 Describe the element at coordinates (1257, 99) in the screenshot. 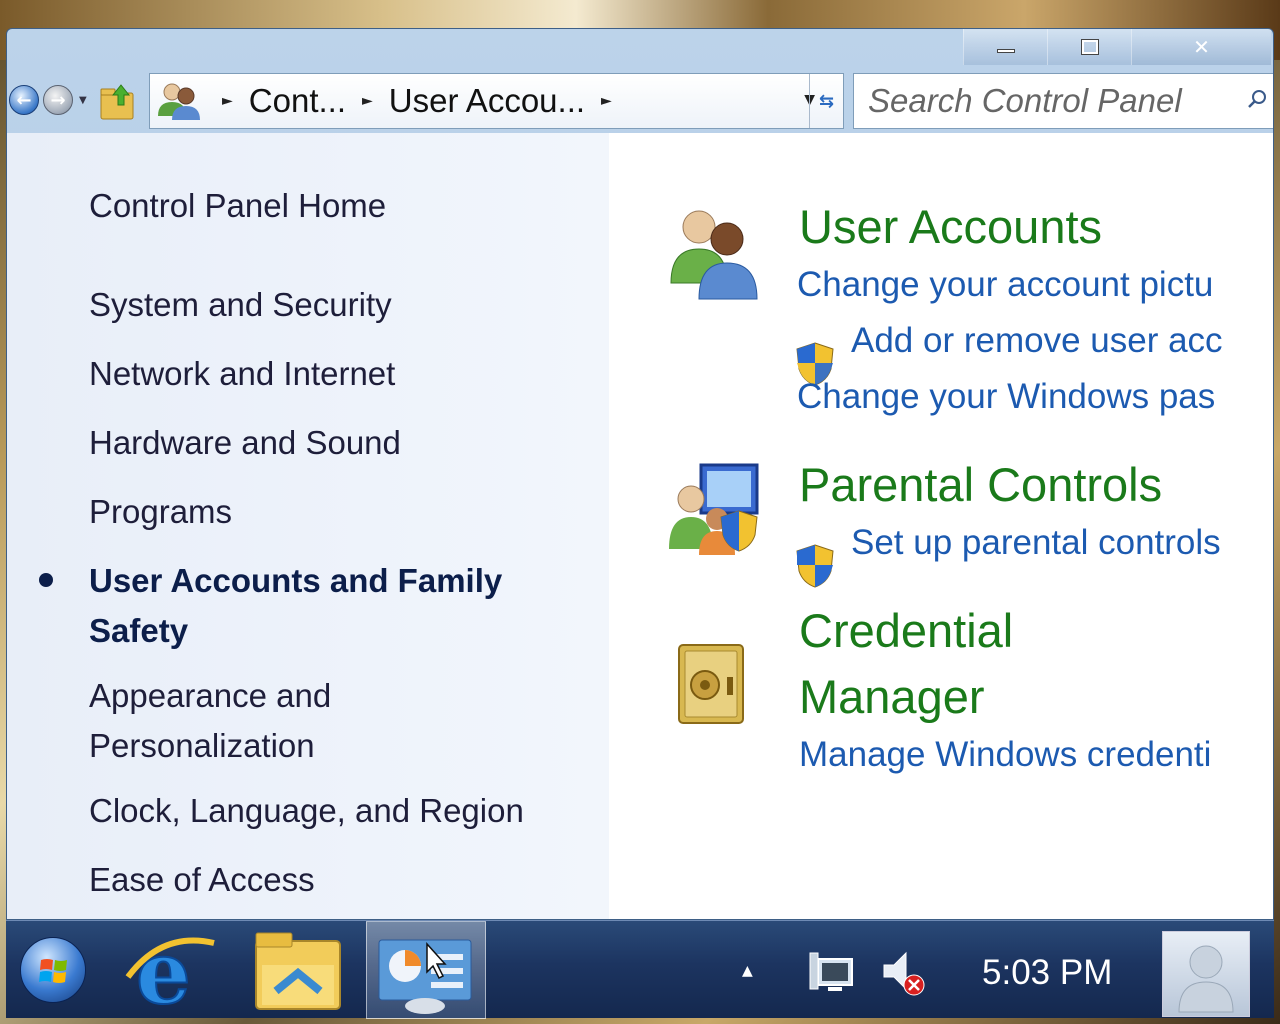

I see `search-icon` at that location.